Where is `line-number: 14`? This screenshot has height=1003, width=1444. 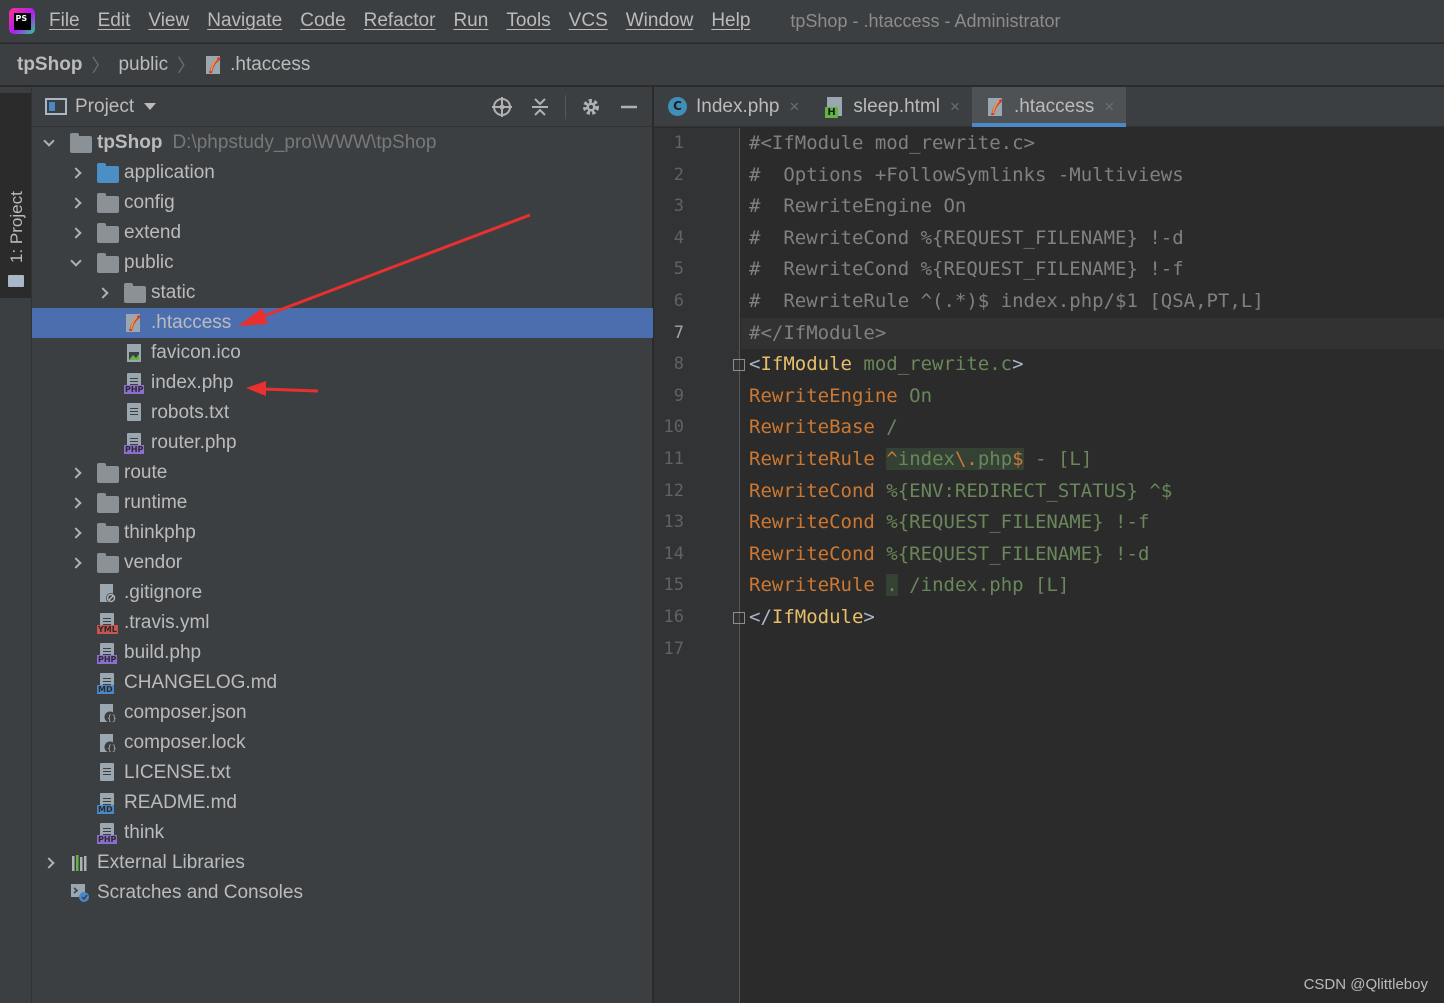
line-number: 14 is located at coordinates (673, 553).